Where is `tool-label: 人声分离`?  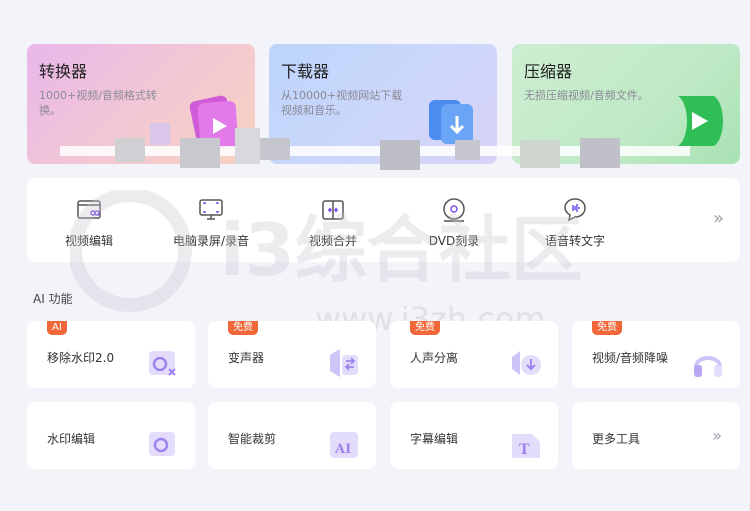 tool-label: 人声分离 is located at coordinates (434, 358).